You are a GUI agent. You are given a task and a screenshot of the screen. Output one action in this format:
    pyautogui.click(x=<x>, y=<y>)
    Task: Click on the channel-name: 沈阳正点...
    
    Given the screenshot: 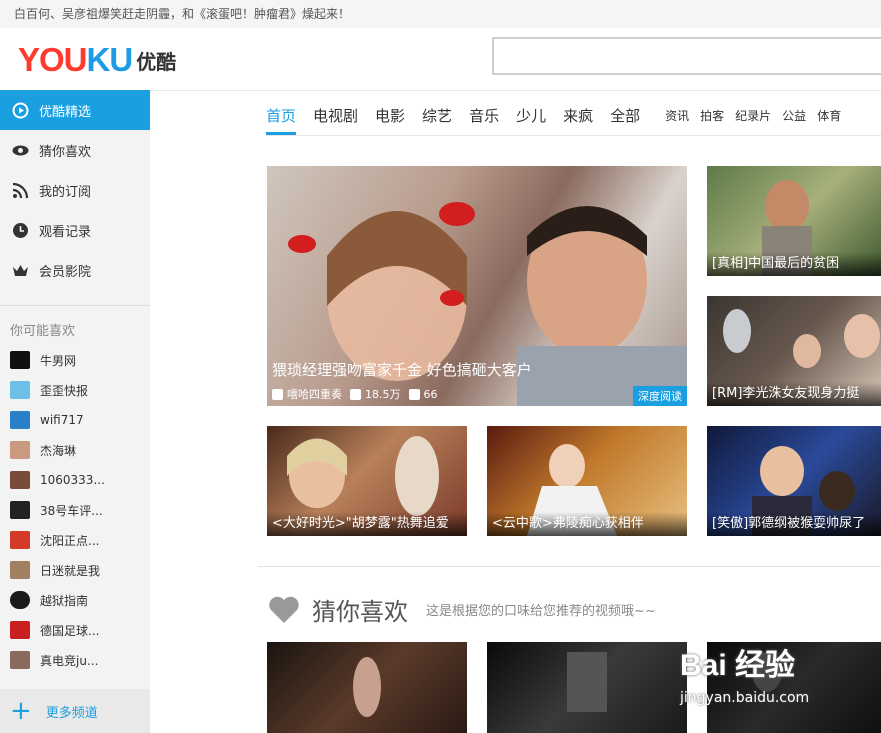 What is the action you would take?
    pyautogui.click(x=70, y=540)
    